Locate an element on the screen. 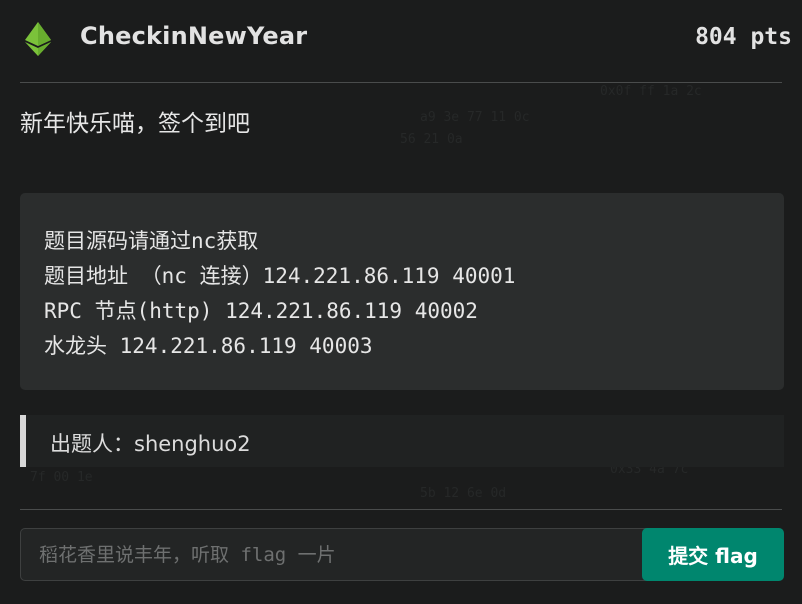 This screenshot has width=802, height=604. code-line-rpc: RPC 节点(http) 124.221.86.119 40002 is located at coordinates (261, 311).